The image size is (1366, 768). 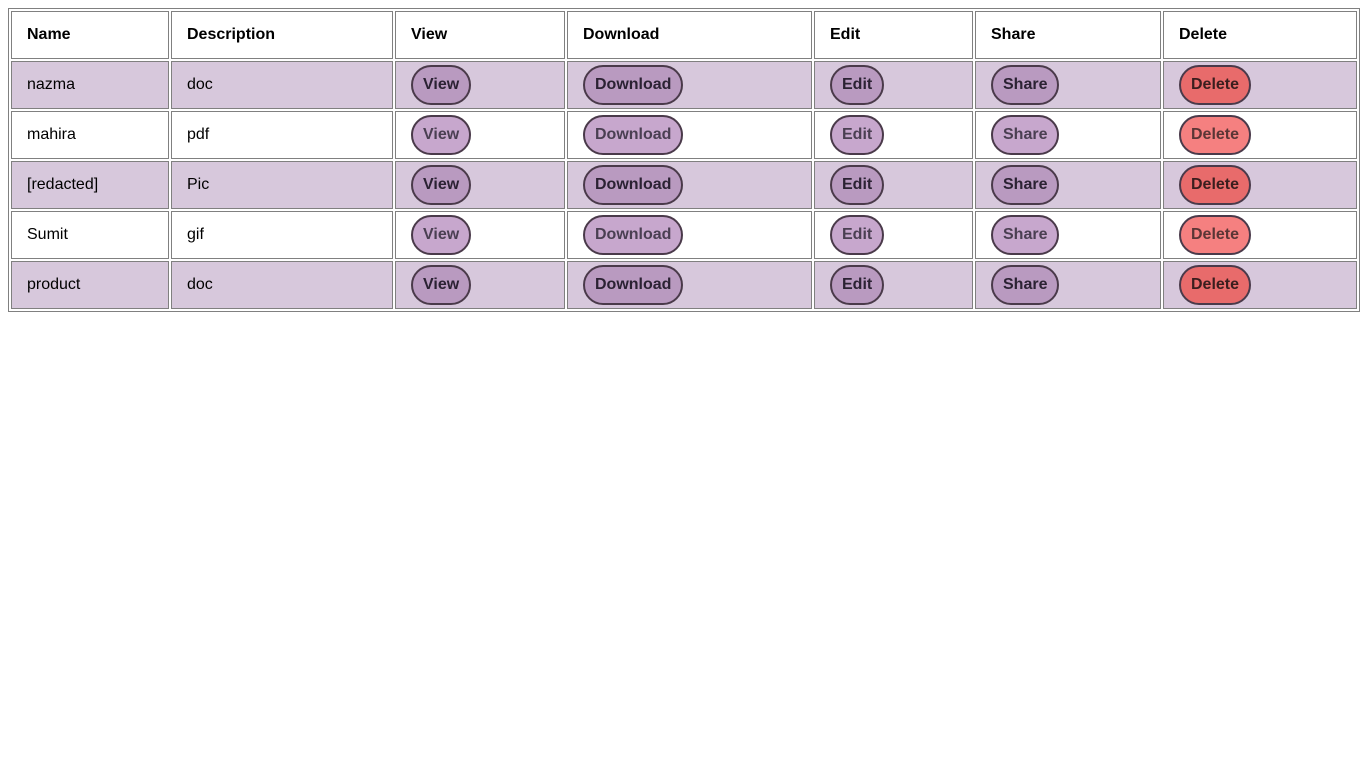 What do you see at coordinates (282, 185) in the screenshot?
I see `cell-description: Pic` at bounding box center [282, 185].